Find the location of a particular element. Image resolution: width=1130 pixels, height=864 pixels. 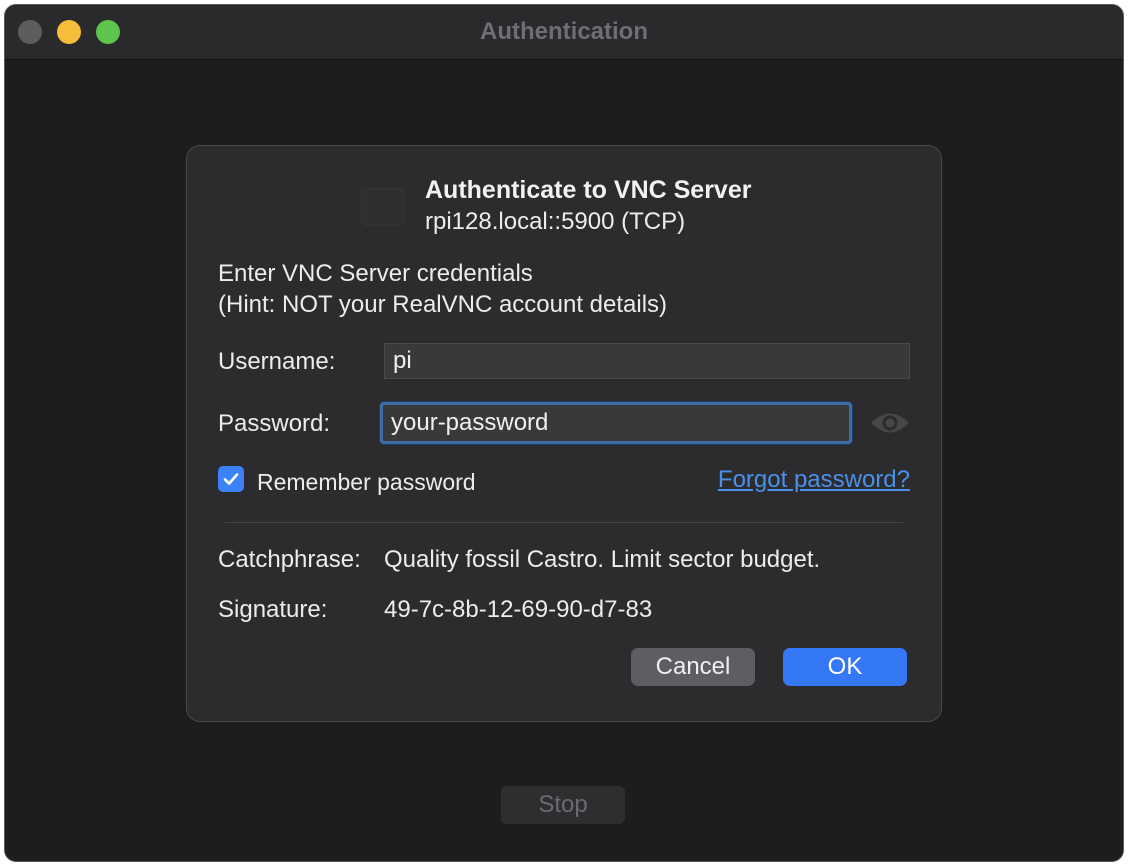

password-input is located at coordinates (616, 423).